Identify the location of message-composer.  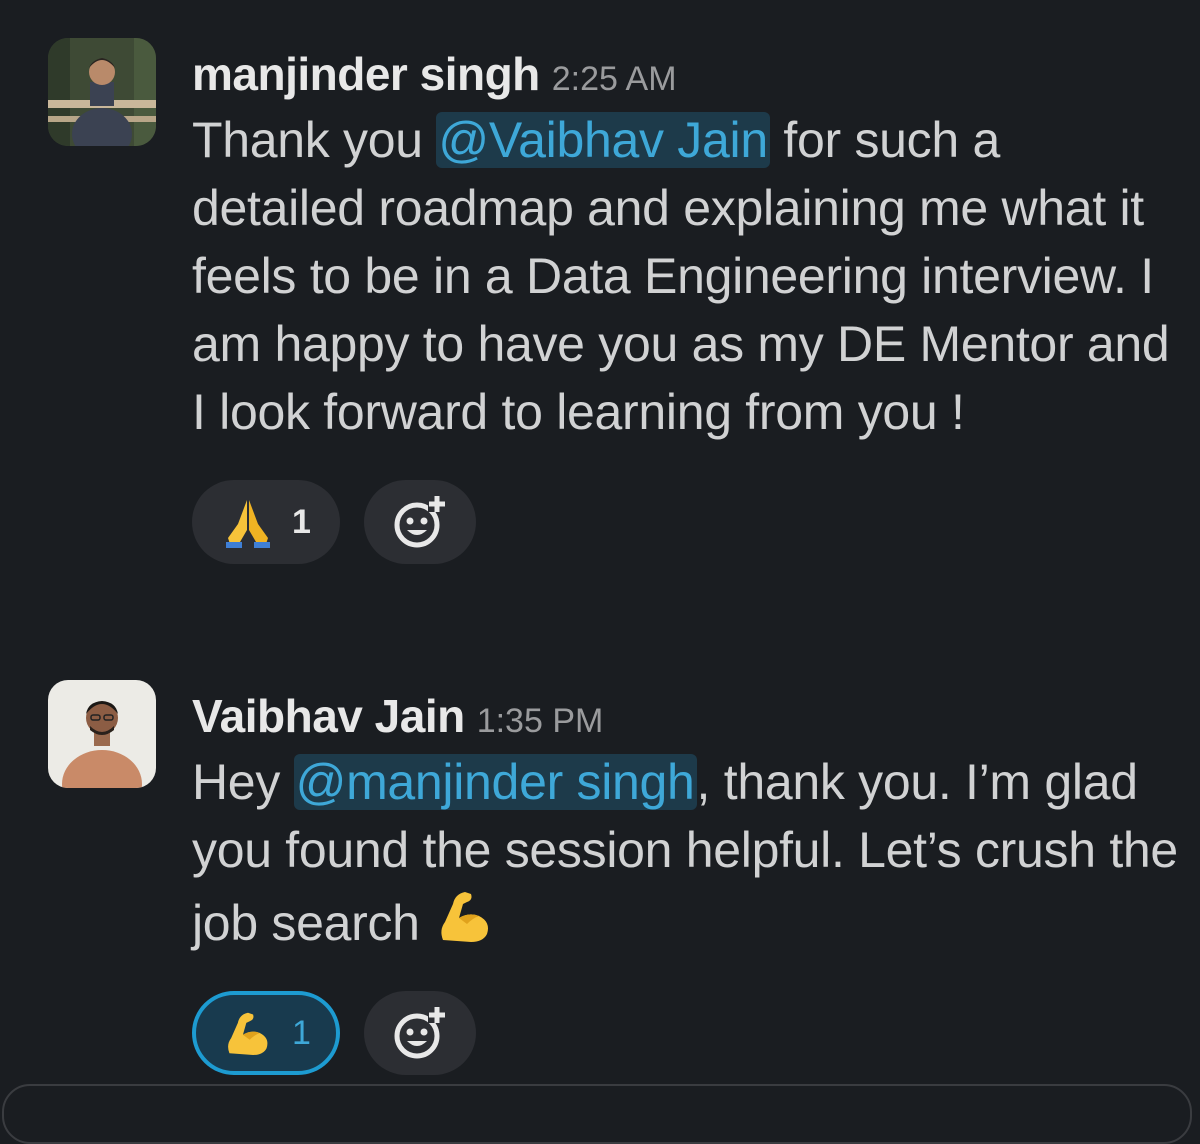
(597, 1114).